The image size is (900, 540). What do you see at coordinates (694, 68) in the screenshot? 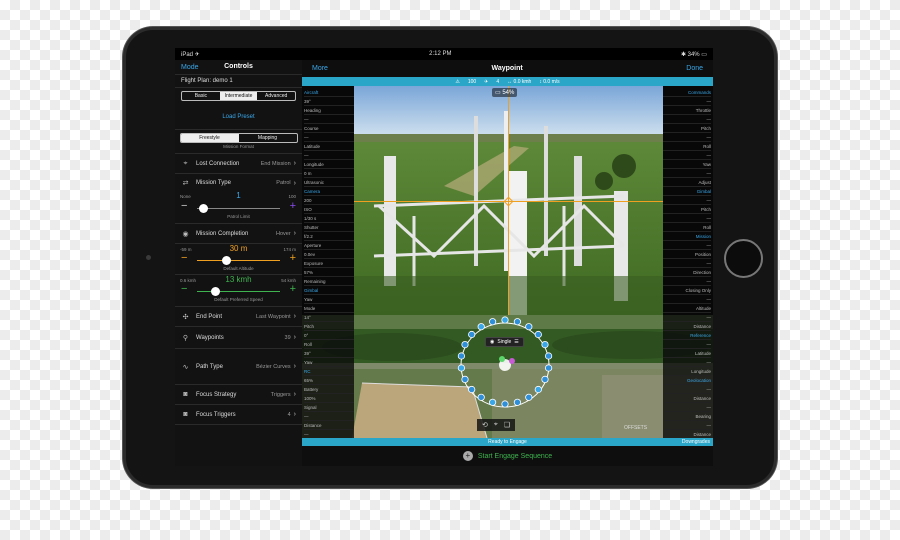
I see `done-button: Done` at bounding box center [694, 68].